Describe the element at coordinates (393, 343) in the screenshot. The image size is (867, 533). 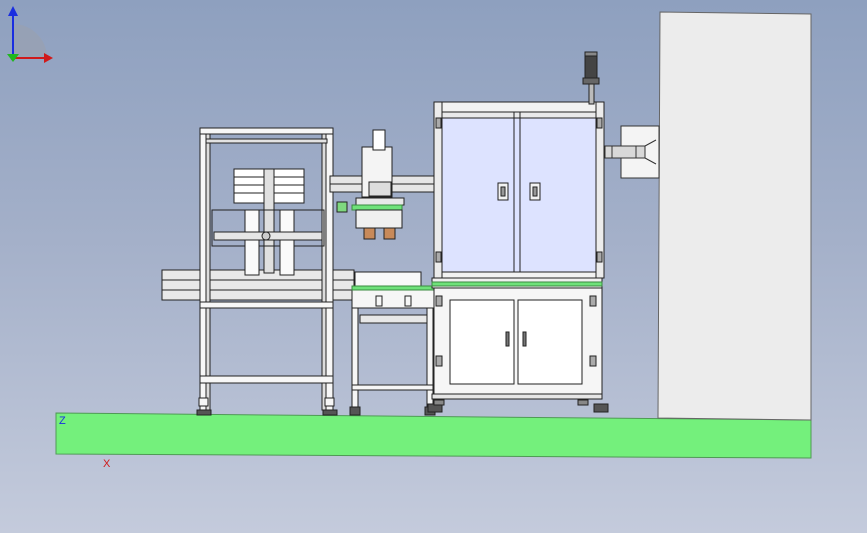
I see `conveyor-table` at that location.